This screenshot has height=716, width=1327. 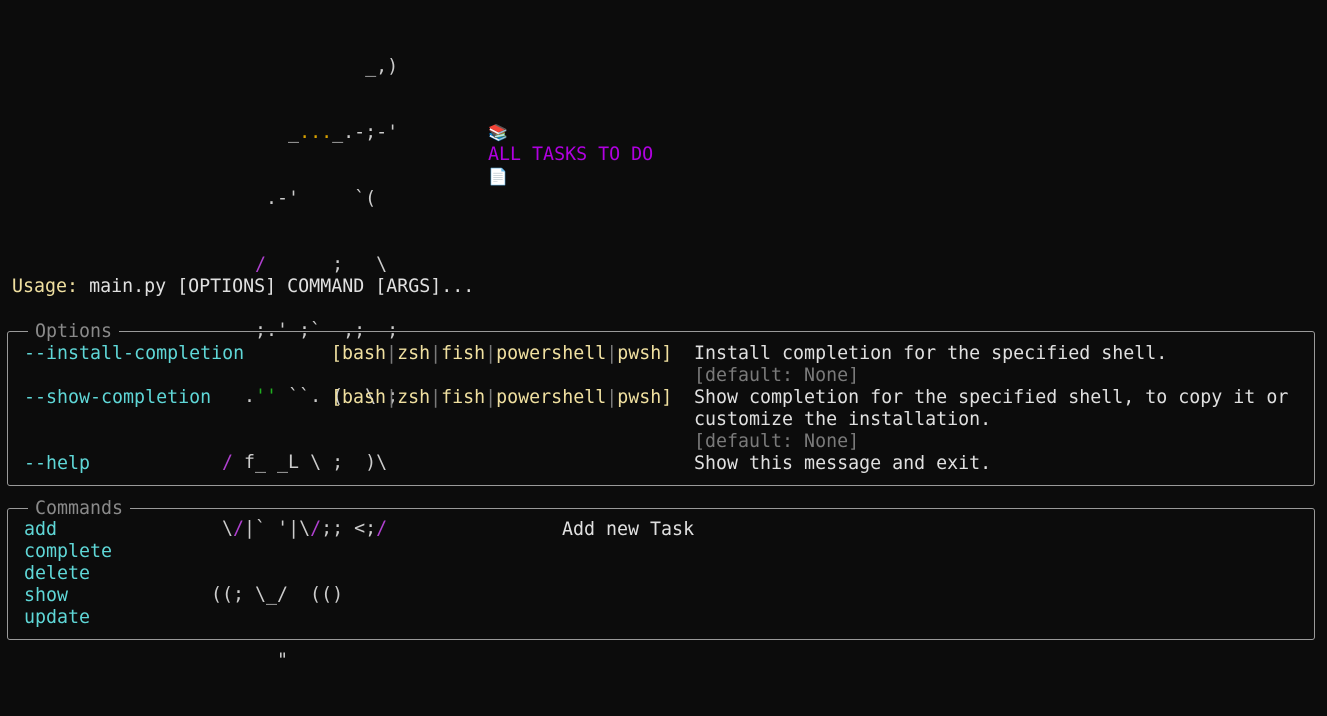 What do you see at coordinates (299, 132) in the screenshot?
I see `ascii-line: _..._.-;-'` at bounding box center [299, 132].